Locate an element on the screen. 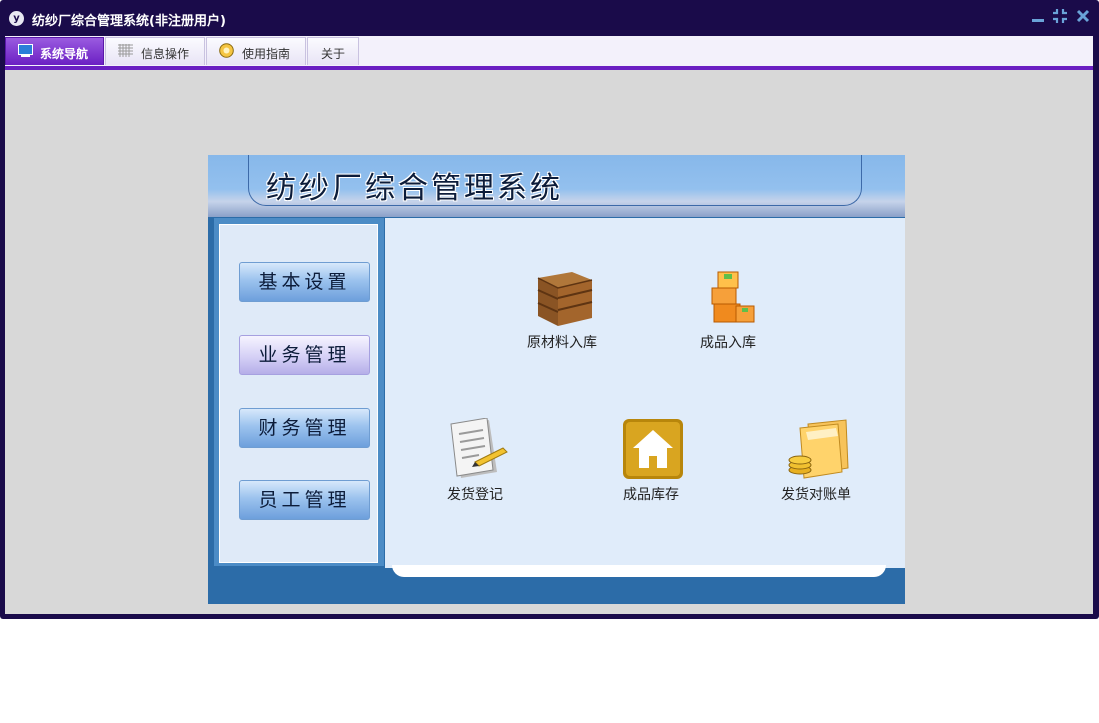  minimize-icon is located at coordinates (1038, 20).